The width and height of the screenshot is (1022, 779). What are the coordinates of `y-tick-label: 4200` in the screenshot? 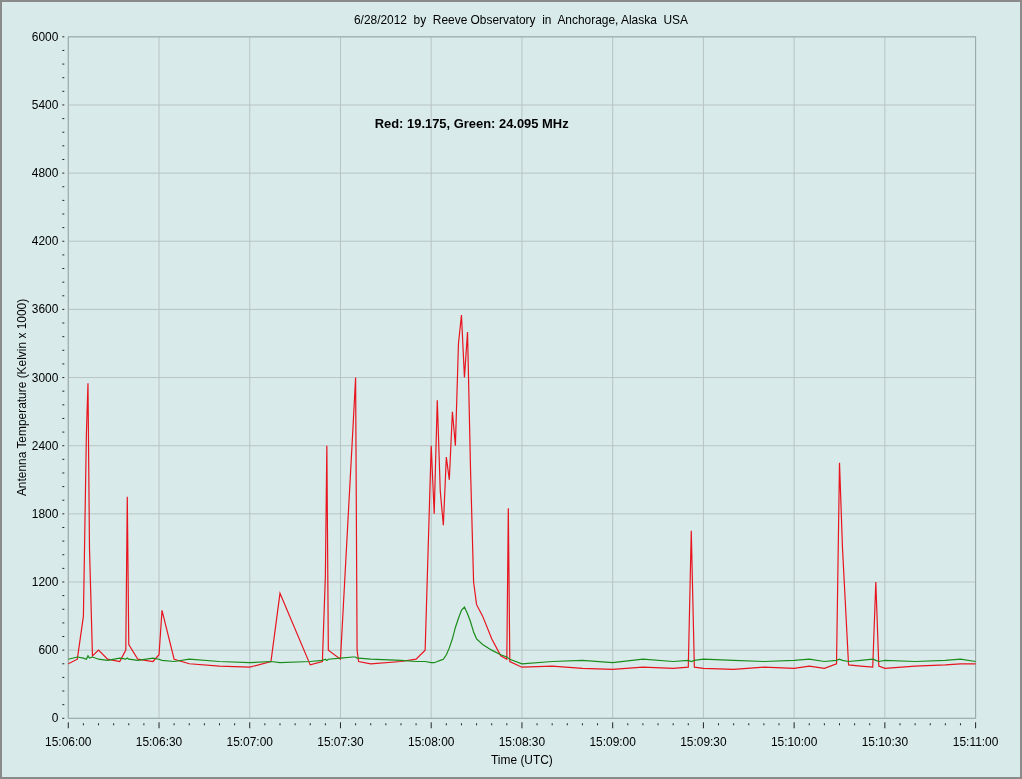 It's located at (45, 241).